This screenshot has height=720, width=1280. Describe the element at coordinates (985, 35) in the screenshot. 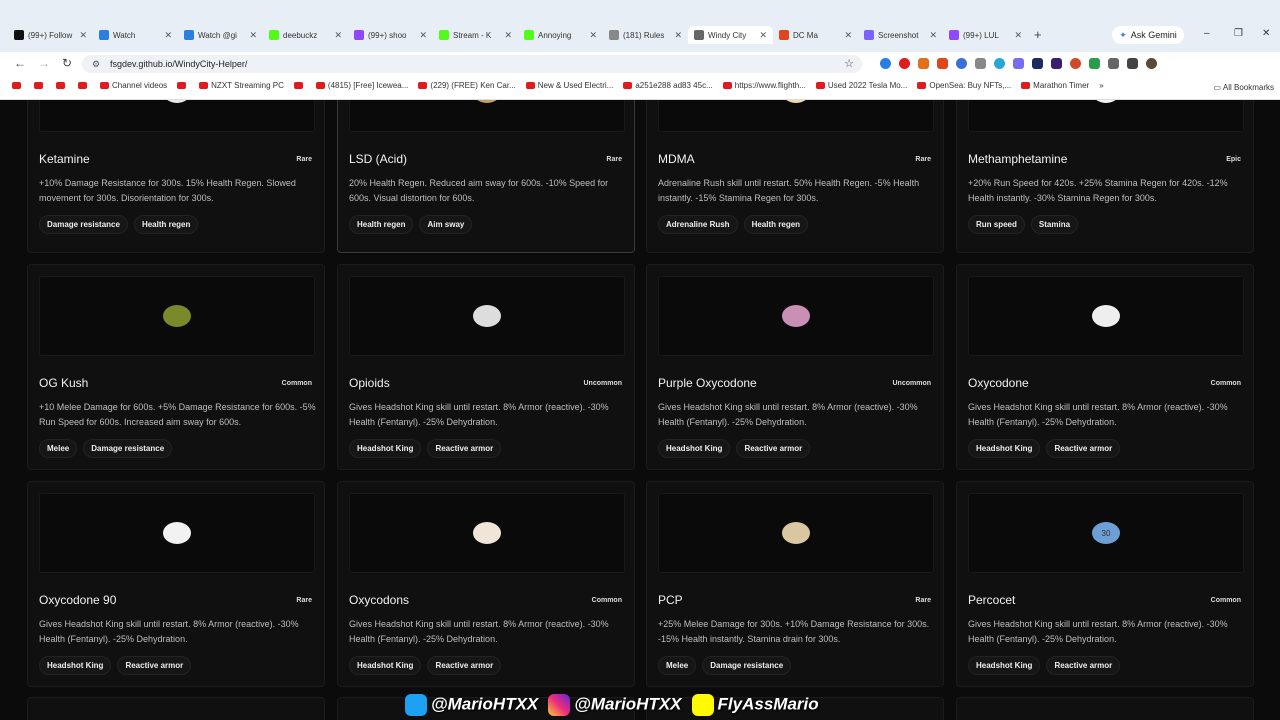

I see `browser-tab: (99+) LUL ✕` at that location.